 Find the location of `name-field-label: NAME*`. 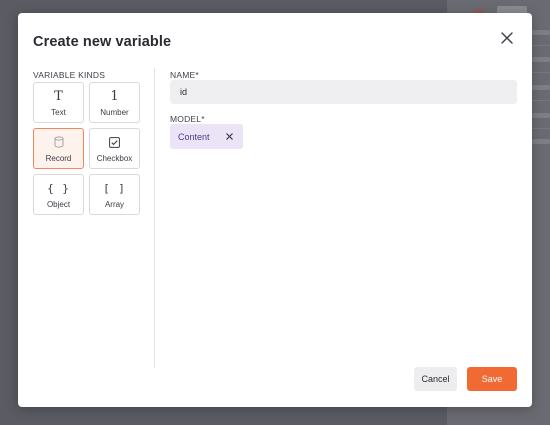

name-field-label: NAME* is located at coordinates (184, 75).